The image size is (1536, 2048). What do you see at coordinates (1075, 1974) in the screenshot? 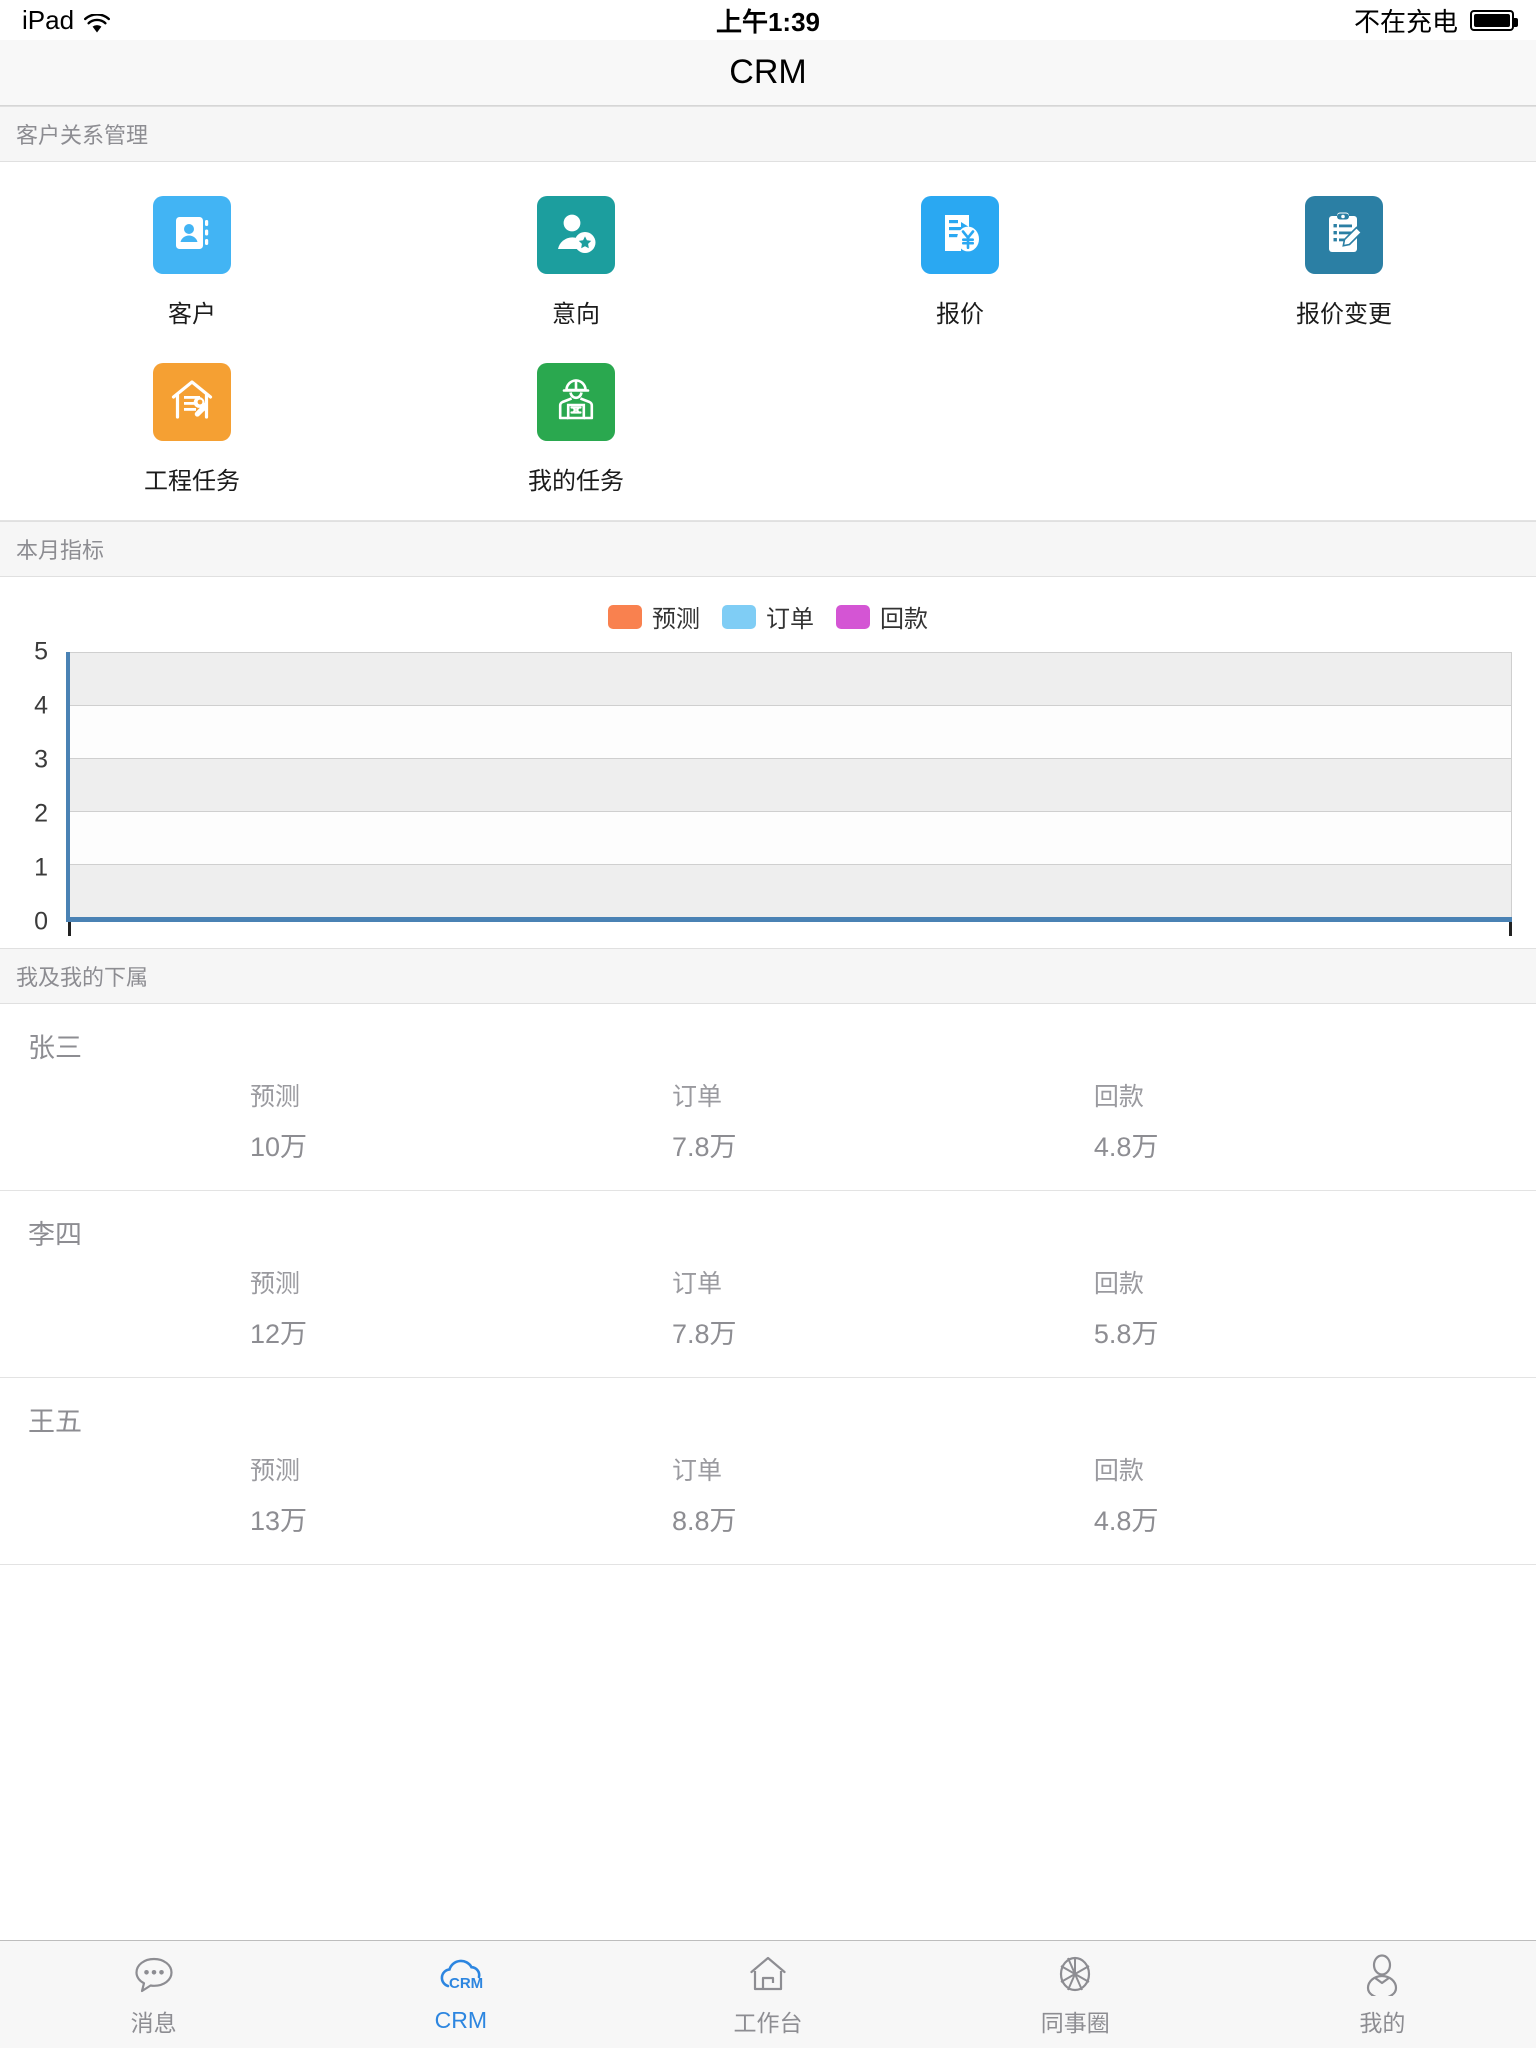
I see `aperture-icon` at bounding box center [1075, 1974].